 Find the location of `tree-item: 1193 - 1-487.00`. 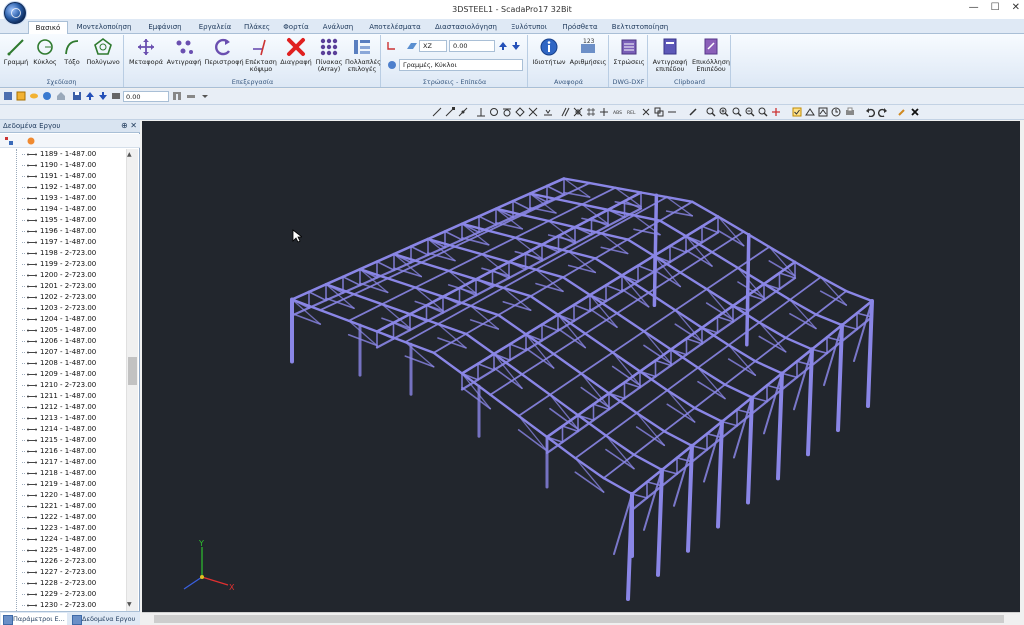

tree-item: 1193 - 1-487.00 is located at coordinates (63, 198).